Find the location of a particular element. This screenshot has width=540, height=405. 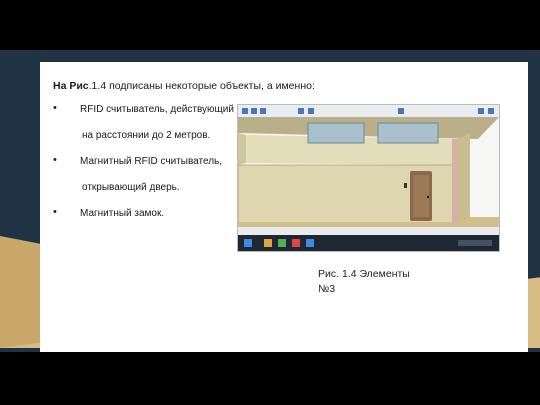

app-toolbar-icon is located at coordinates (368, 111).